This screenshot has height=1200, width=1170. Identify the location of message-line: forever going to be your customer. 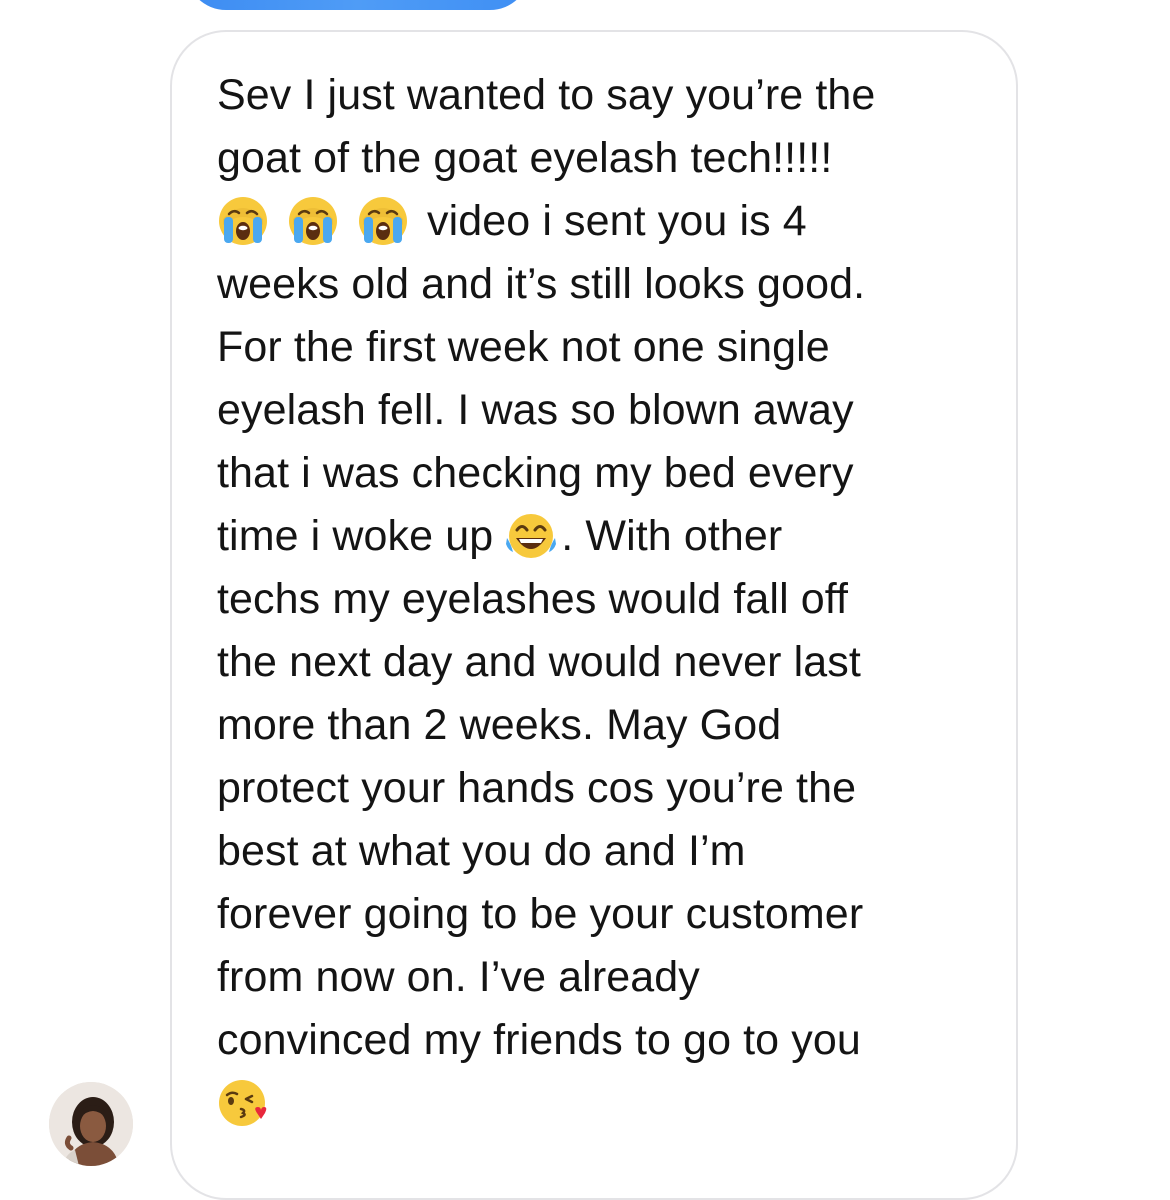
(540, 914).